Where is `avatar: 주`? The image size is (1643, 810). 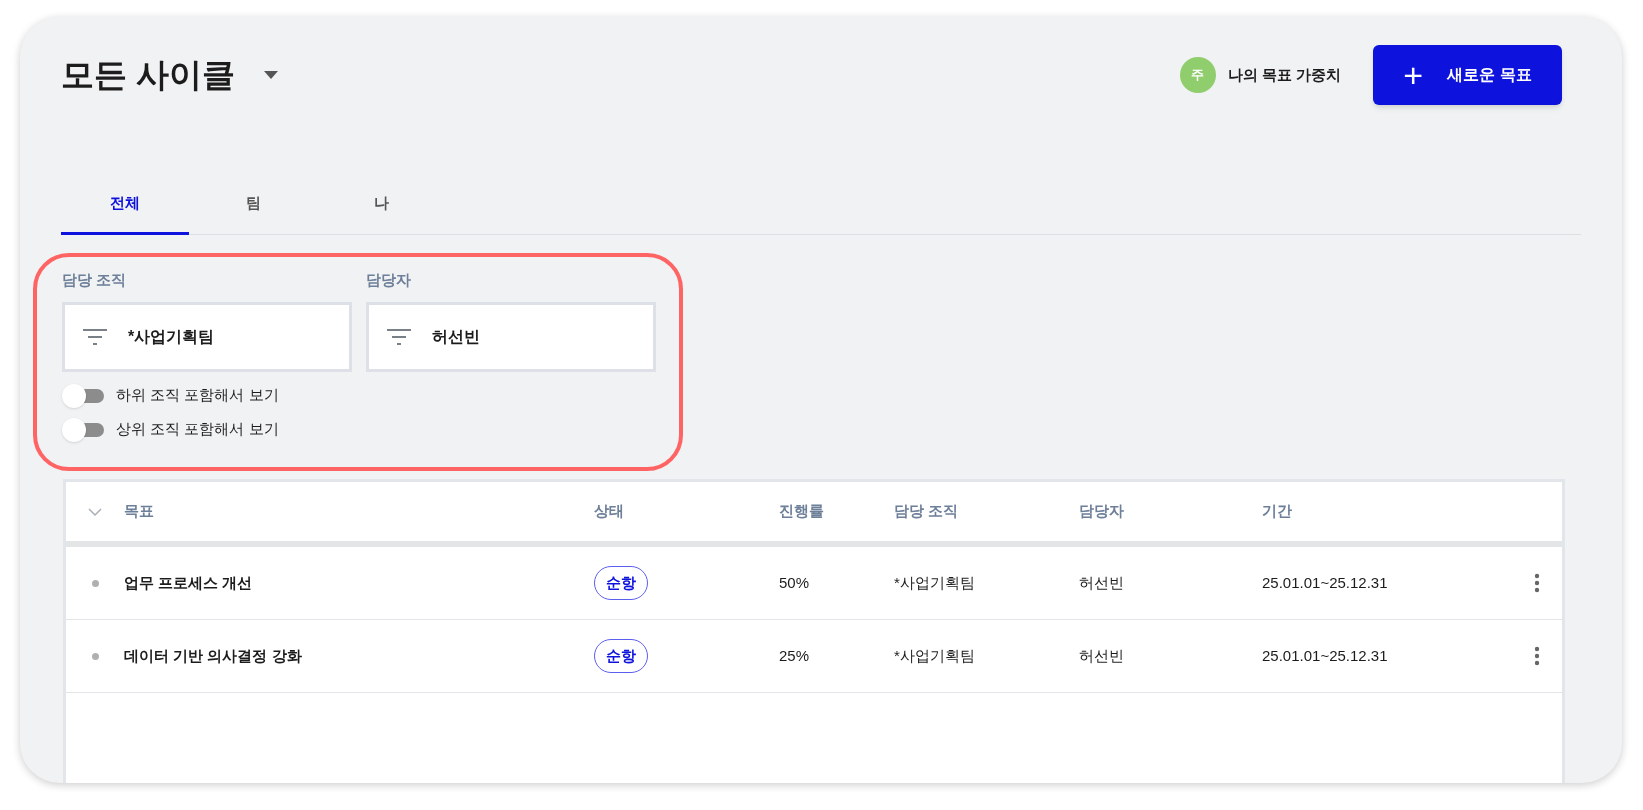 avatar: 주 is located at coordinates (1197, 75).